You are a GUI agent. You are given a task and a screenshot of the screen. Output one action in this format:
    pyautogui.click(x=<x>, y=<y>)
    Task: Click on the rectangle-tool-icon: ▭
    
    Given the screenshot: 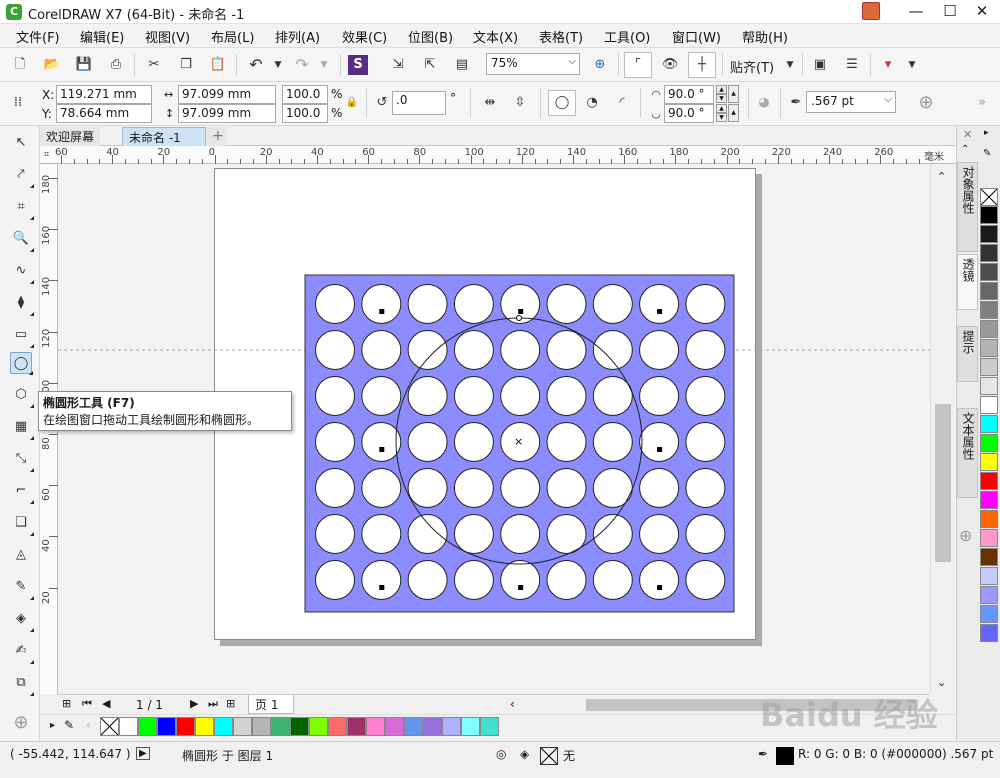 What is the action you would take?
    pyautogui.click(x=22, y=336)
    